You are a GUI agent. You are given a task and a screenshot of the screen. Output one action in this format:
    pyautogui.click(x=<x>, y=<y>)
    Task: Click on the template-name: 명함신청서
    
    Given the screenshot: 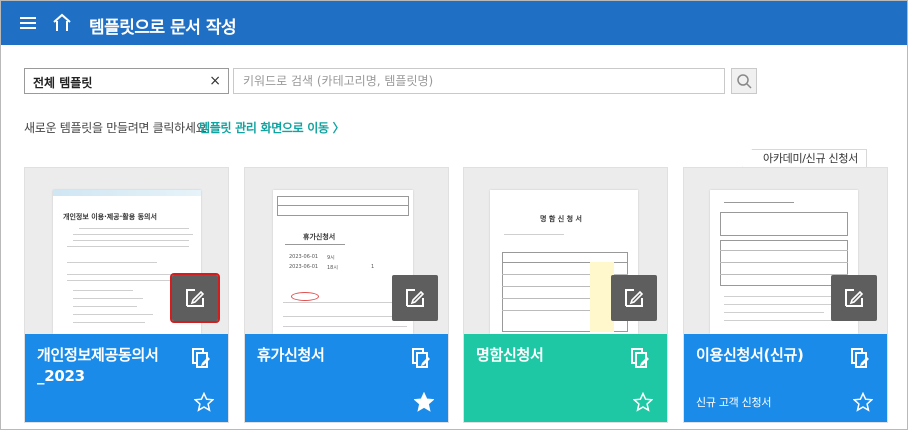 What is the action you would take?
    pyautogui.click(x=510, y=355)
    